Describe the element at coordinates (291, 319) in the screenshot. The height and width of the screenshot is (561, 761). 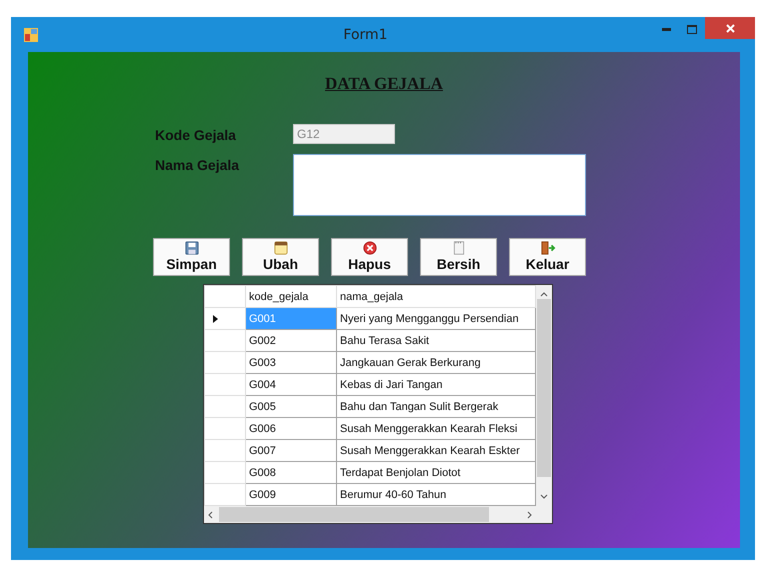
I see `table-cell: G001` at that location.